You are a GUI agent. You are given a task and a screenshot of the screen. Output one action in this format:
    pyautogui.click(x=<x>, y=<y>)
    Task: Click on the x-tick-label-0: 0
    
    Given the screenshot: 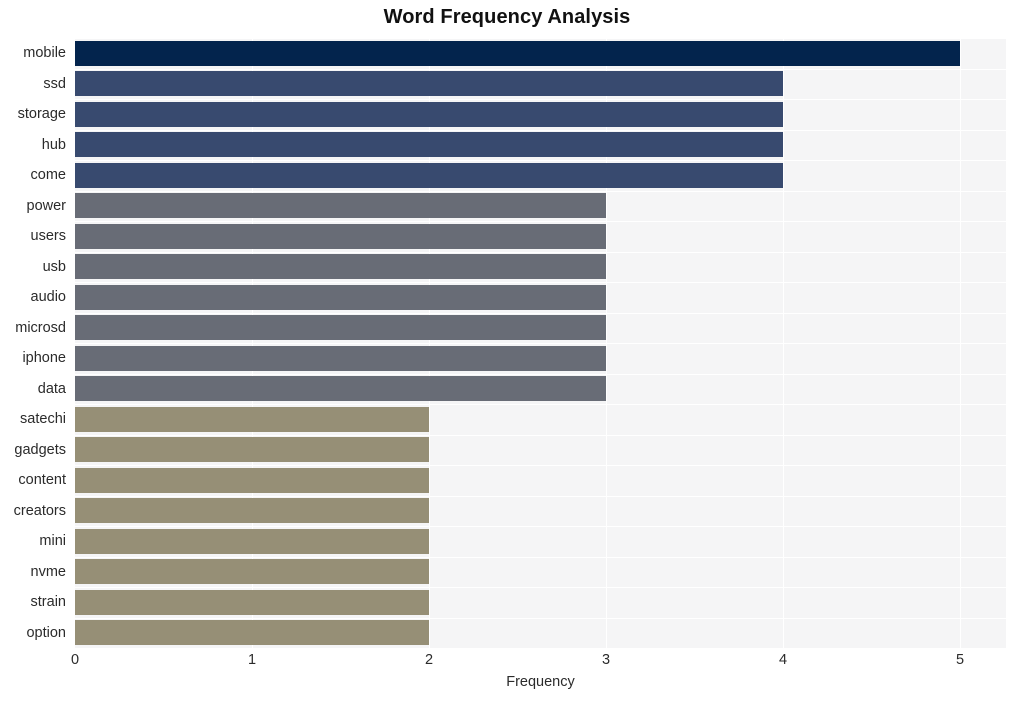 What is the action you would take?
    pyautogui.click(x=75, y=660)
    